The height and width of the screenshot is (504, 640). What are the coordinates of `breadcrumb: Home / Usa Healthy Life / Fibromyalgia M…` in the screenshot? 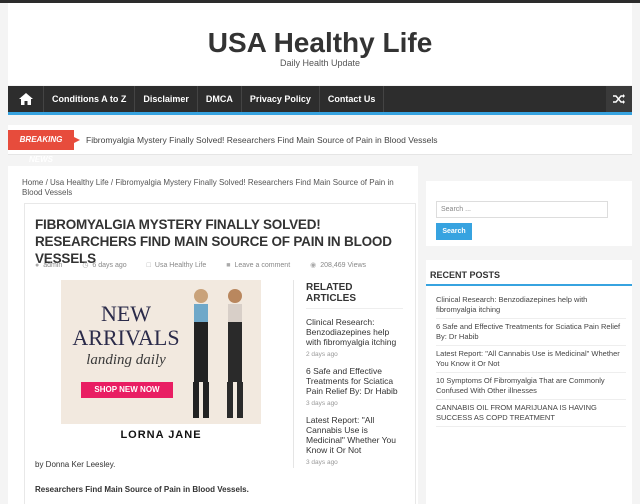 It's located at (217, 188).